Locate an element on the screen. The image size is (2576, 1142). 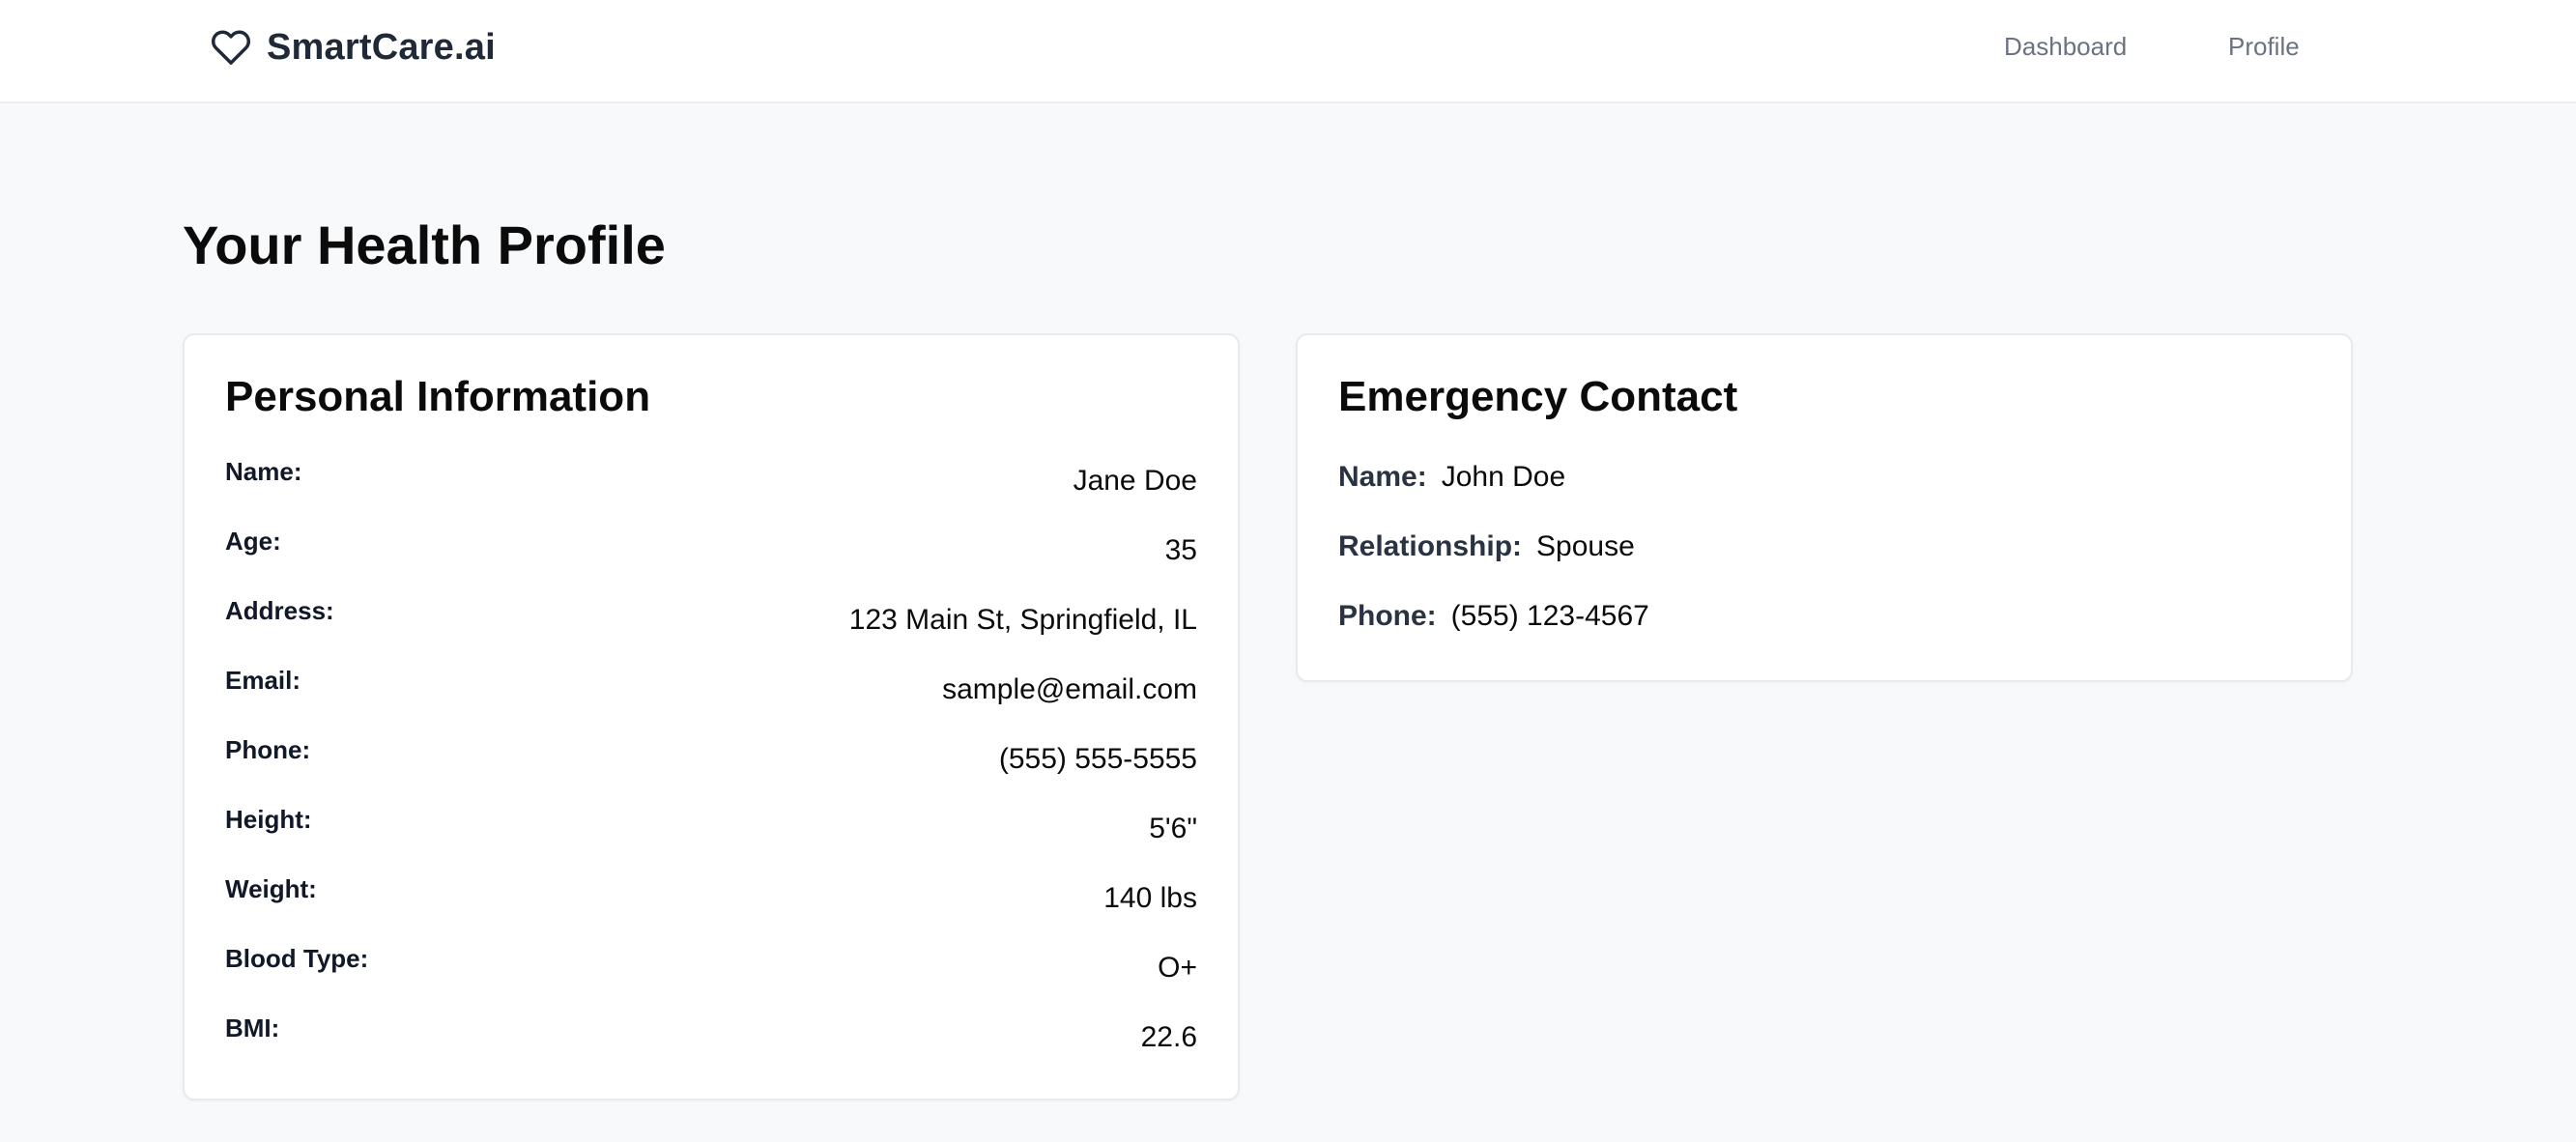
emergency-value: Spouse is located at coordinates (1586, 546).